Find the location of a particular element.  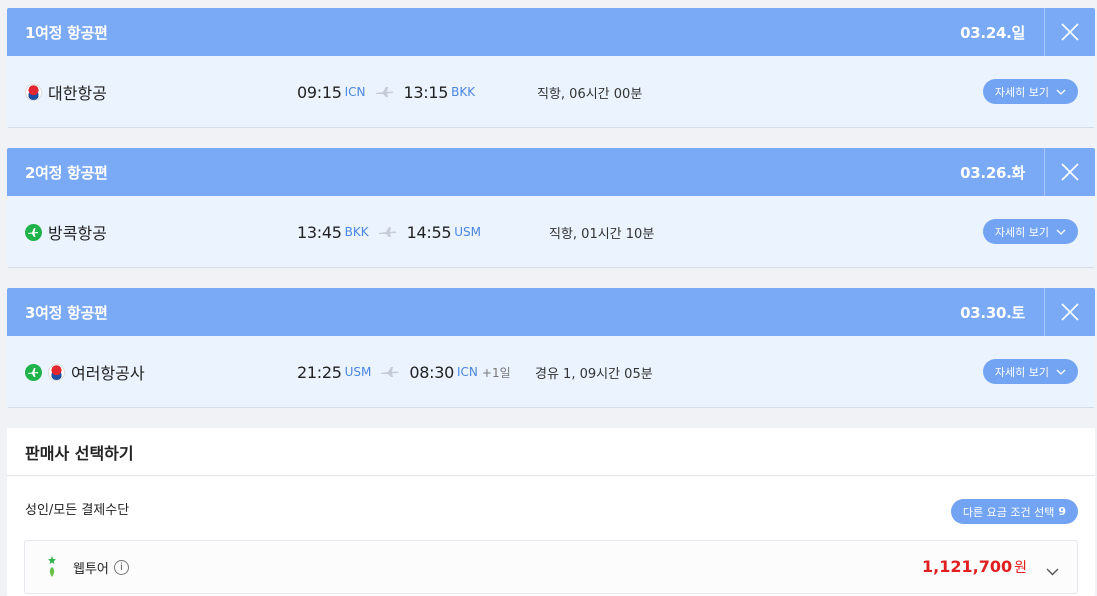

fare-type-row: 성인/모든 결제수단 다른 요금 조건 선택 9 is located at coordinates (551, 508).